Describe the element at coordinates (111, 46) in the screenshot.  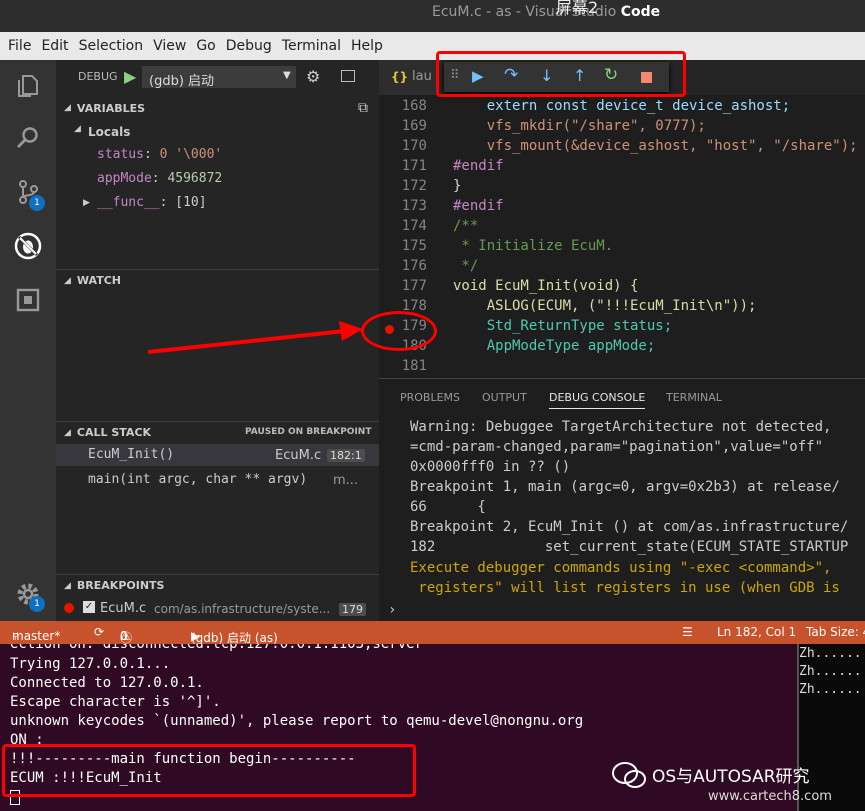
I see `menu-selection: Selection` at that location.